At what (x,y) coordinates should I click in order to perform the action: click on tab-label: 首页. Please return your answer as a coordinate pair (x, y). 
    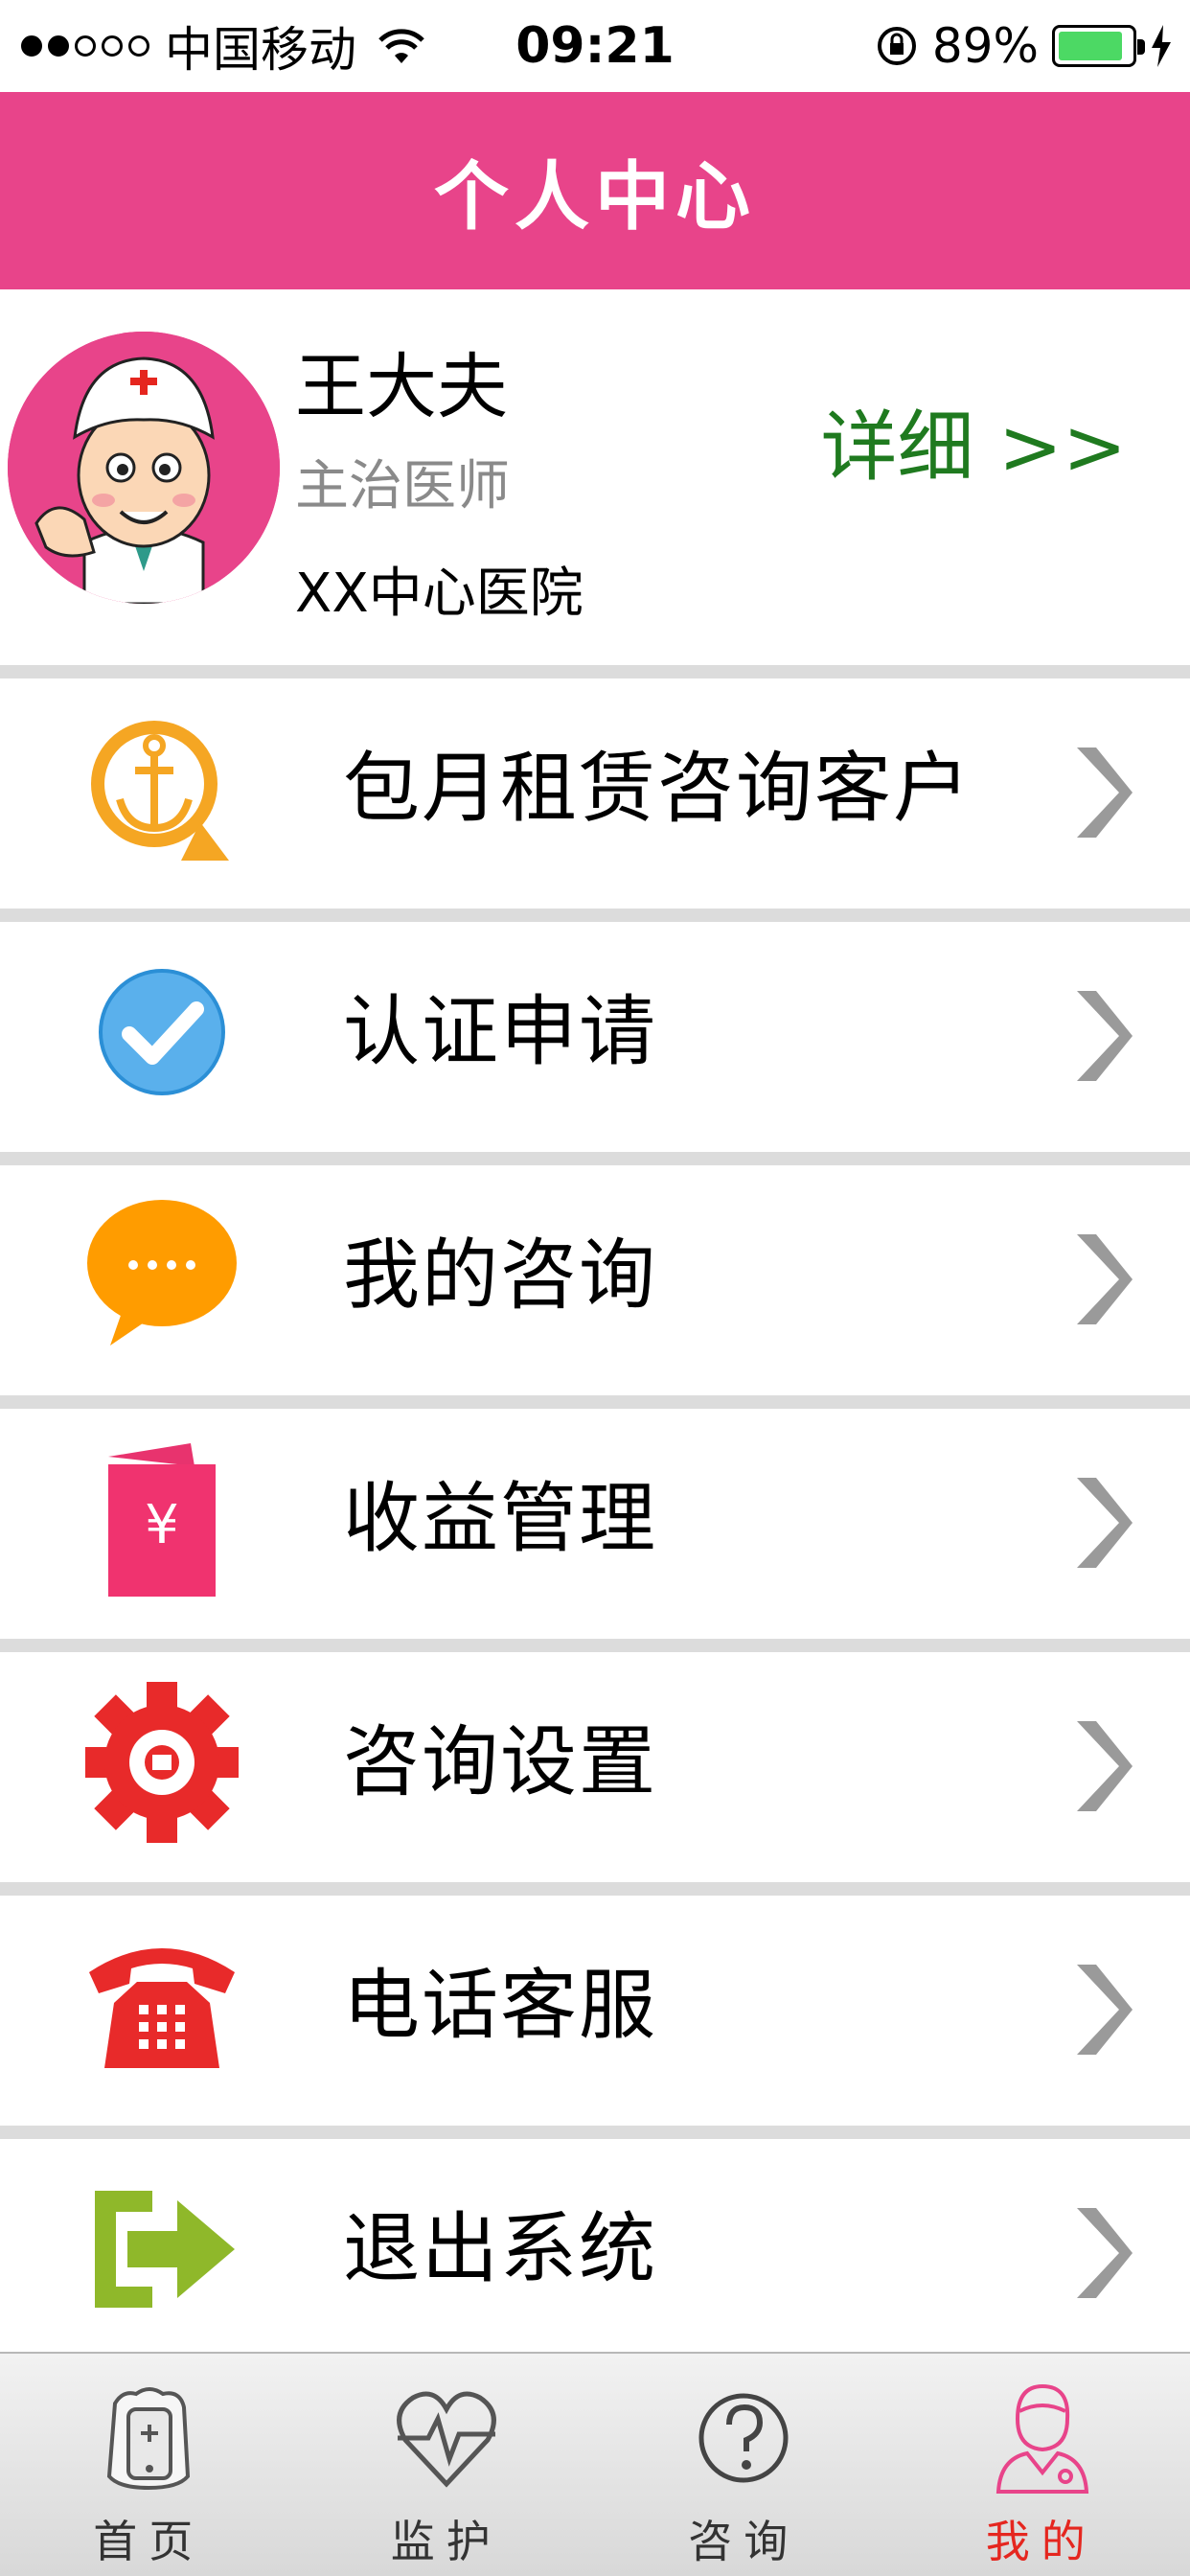
    Looking at the image, I should click on (149, 2541).